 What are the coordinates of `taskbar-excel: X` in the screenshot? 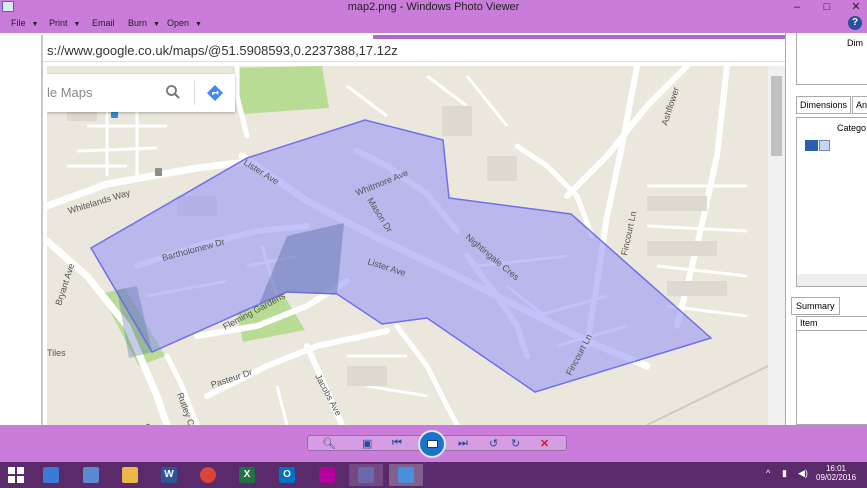 It's located at (247, 475).